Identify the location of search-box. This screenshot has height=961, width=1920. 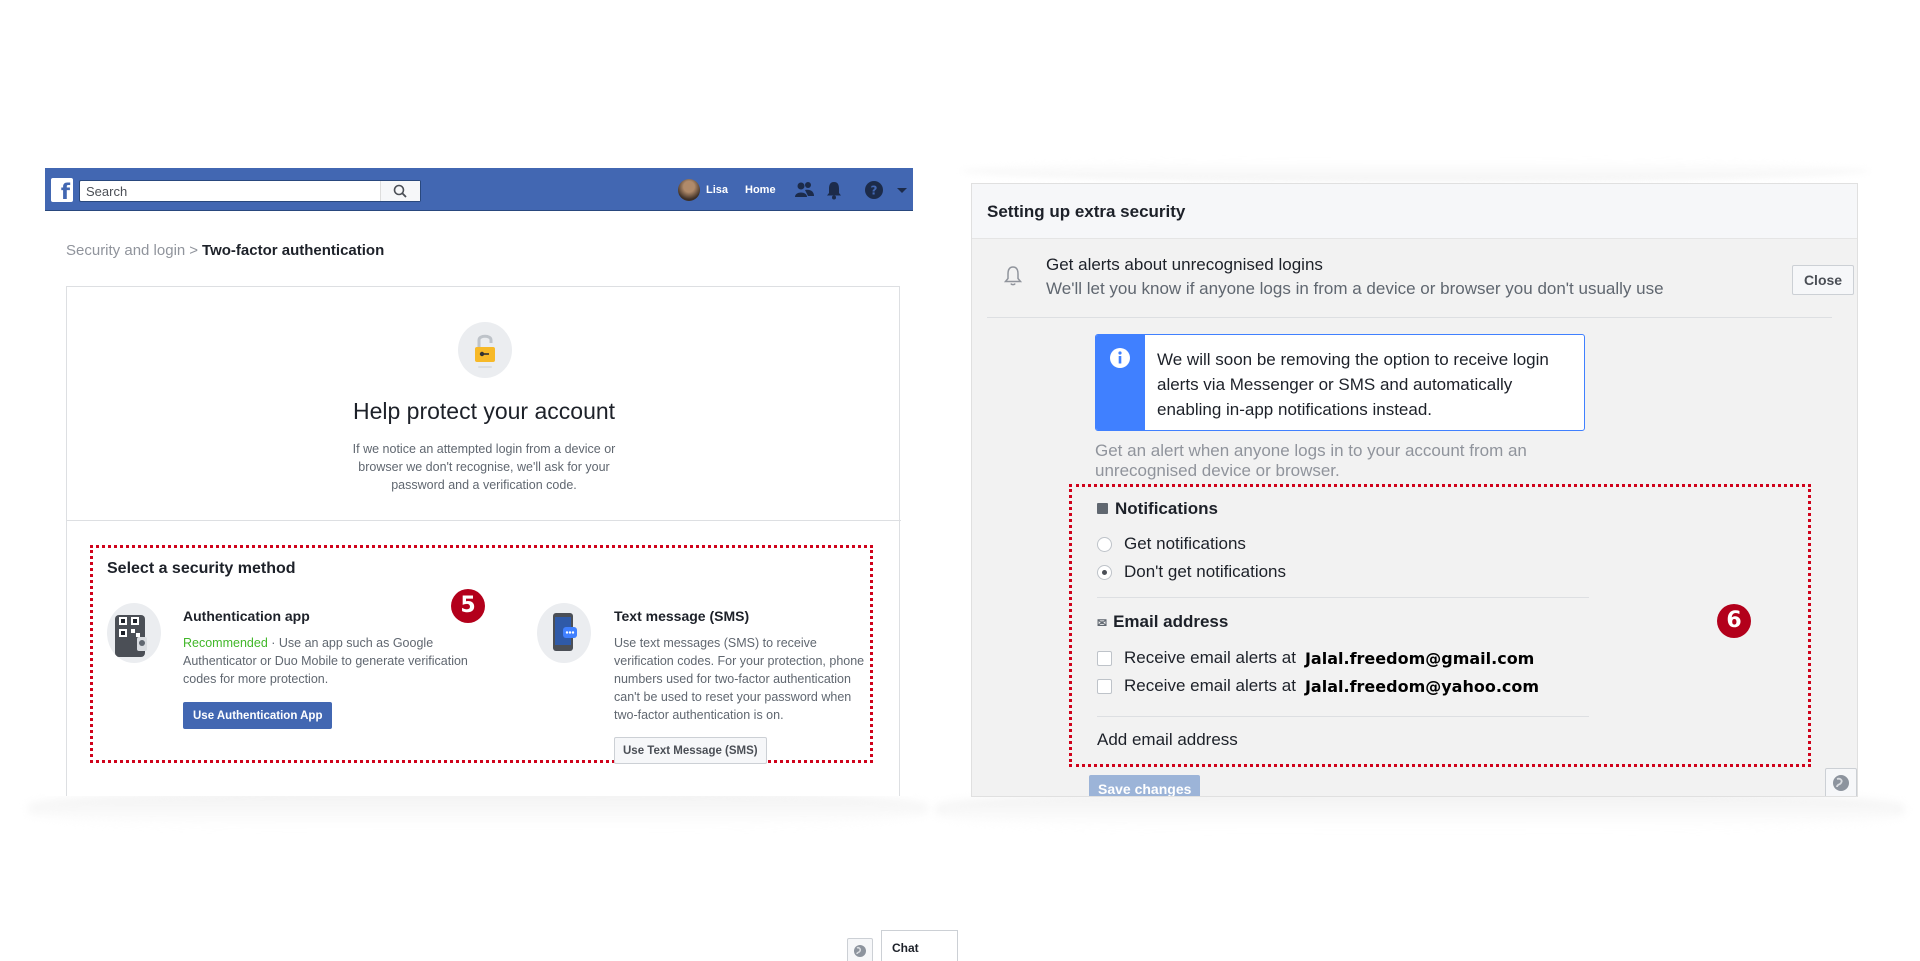
(250, 191).